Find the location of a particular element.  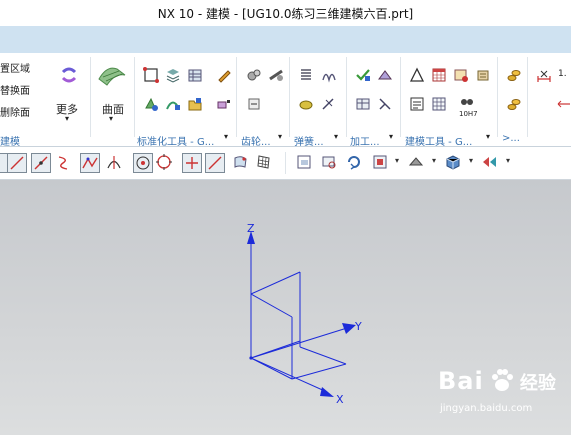

misc-label: 1. is located at coordinates (562, 74).